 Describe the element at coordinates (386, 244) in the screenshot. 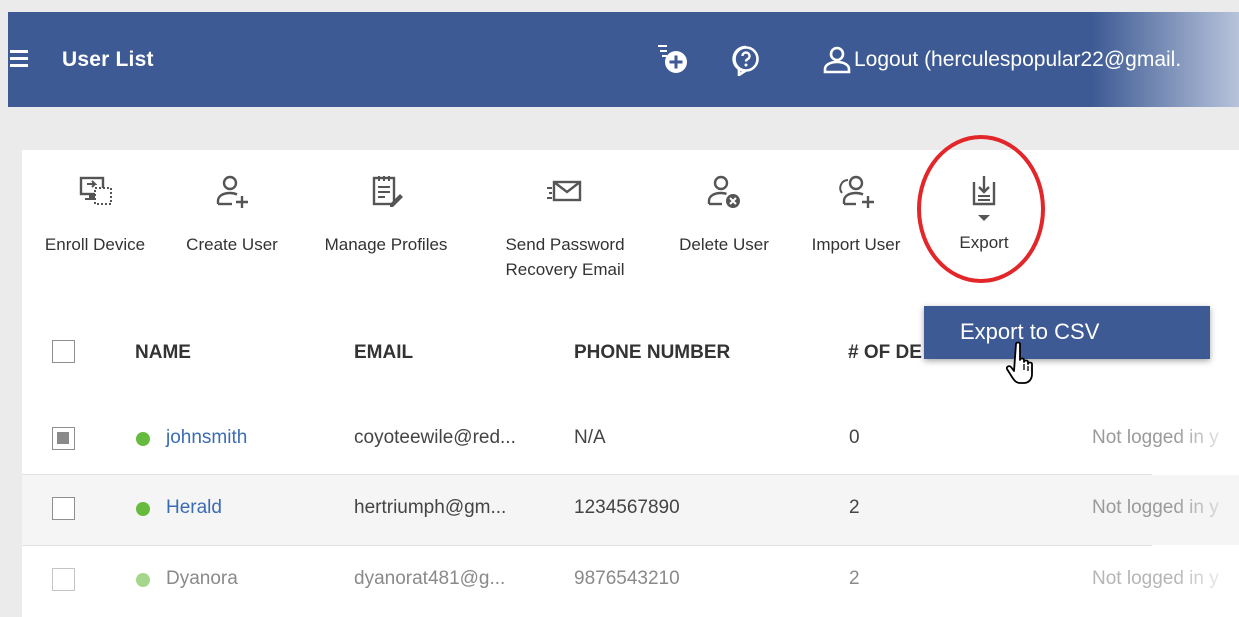

I see `manage-profiles-label: Manage Profiles` at that location.